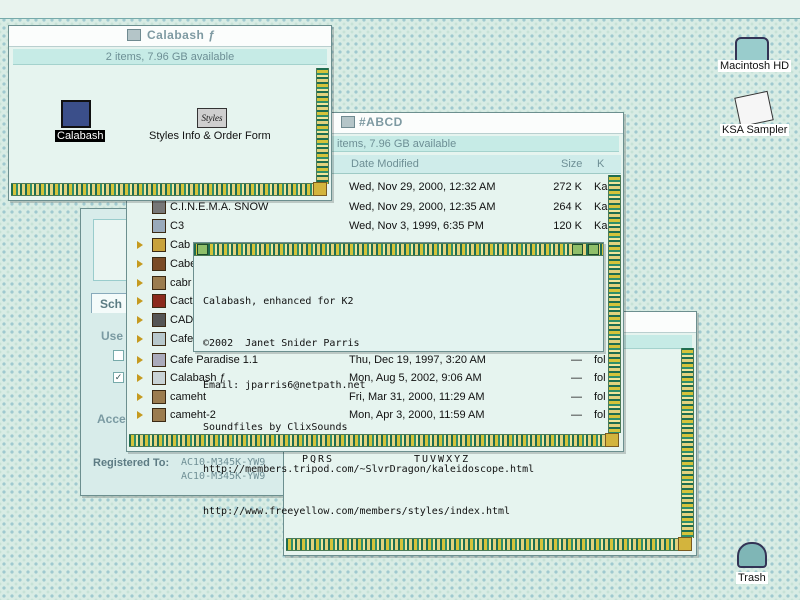  What do you see at coordinates (687, 443) in the screenshot?
I see `letters-border-right` at bounding box center [687, 443].